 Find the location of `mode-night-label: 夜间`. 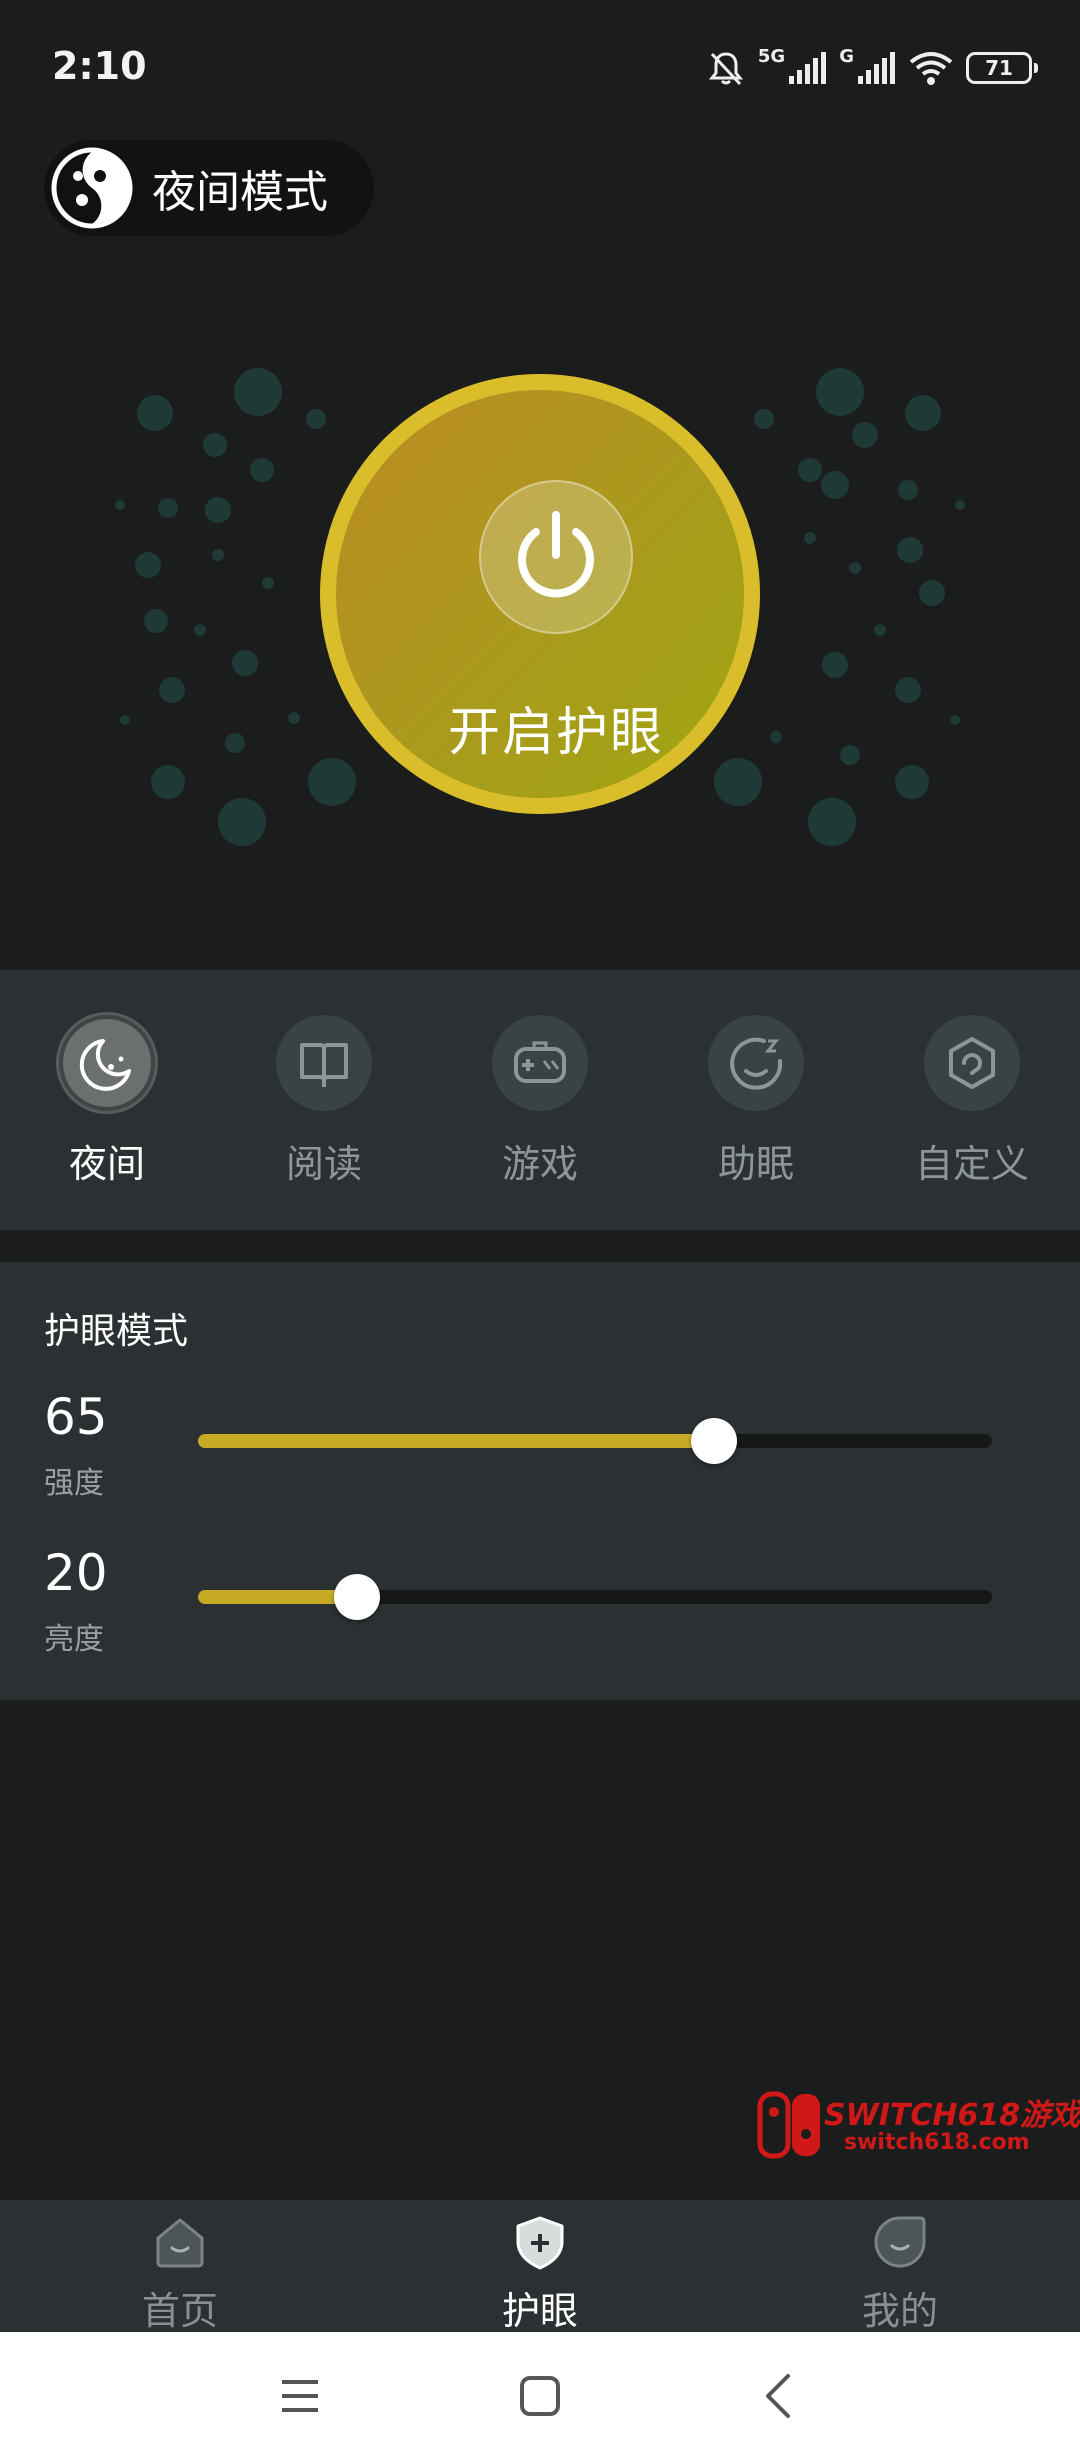

mode-night-label: 夜间 is located at coordinates (106, 1164).